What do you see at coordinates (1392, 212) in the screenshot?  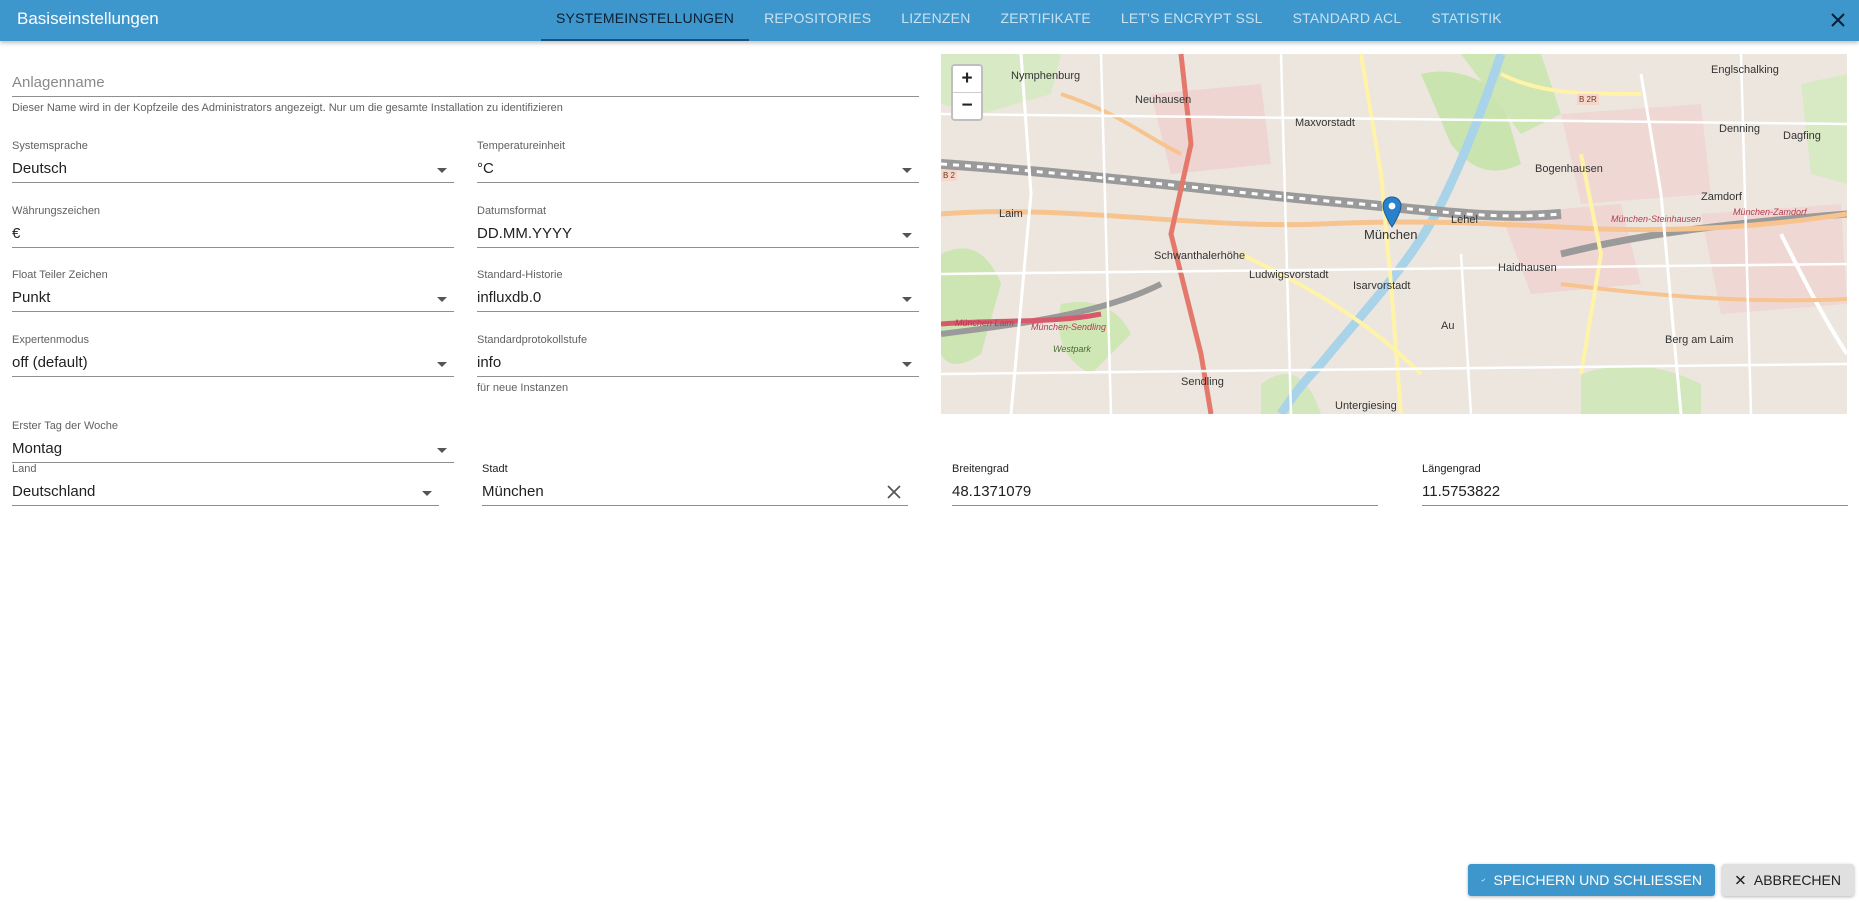 I see `map-marker-icon` at bounding box center [1392, 212].